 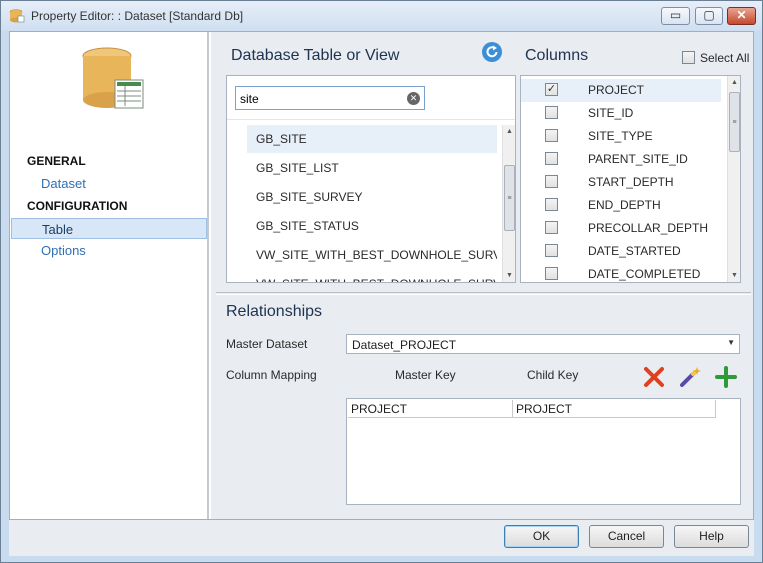 I want to click on tables-scrollbar: ▲ ≡ ▼, so click(x=508, y=203).